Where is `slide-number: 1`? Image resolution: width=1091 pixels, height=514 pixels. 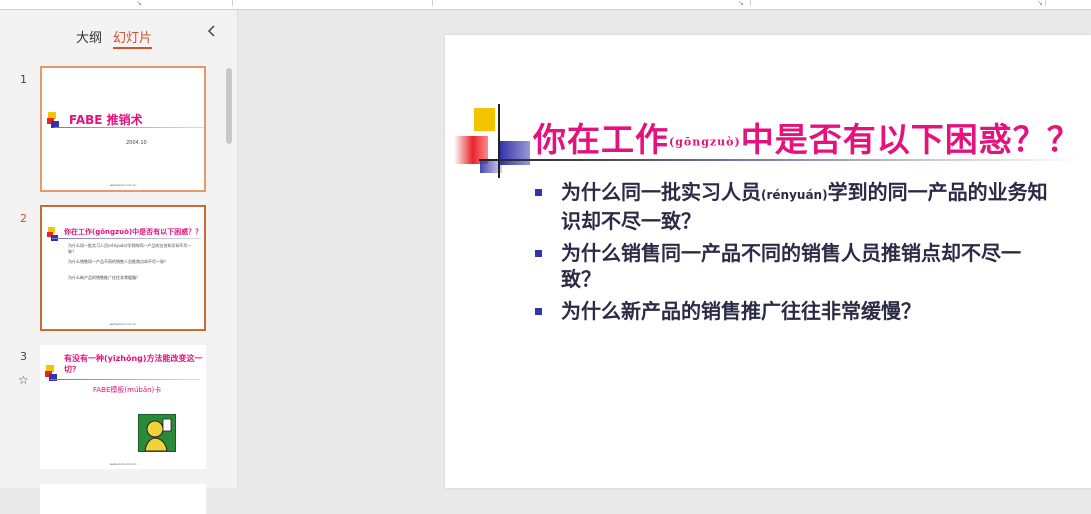
slide-number: 1 is located at coordinates (23, 79).